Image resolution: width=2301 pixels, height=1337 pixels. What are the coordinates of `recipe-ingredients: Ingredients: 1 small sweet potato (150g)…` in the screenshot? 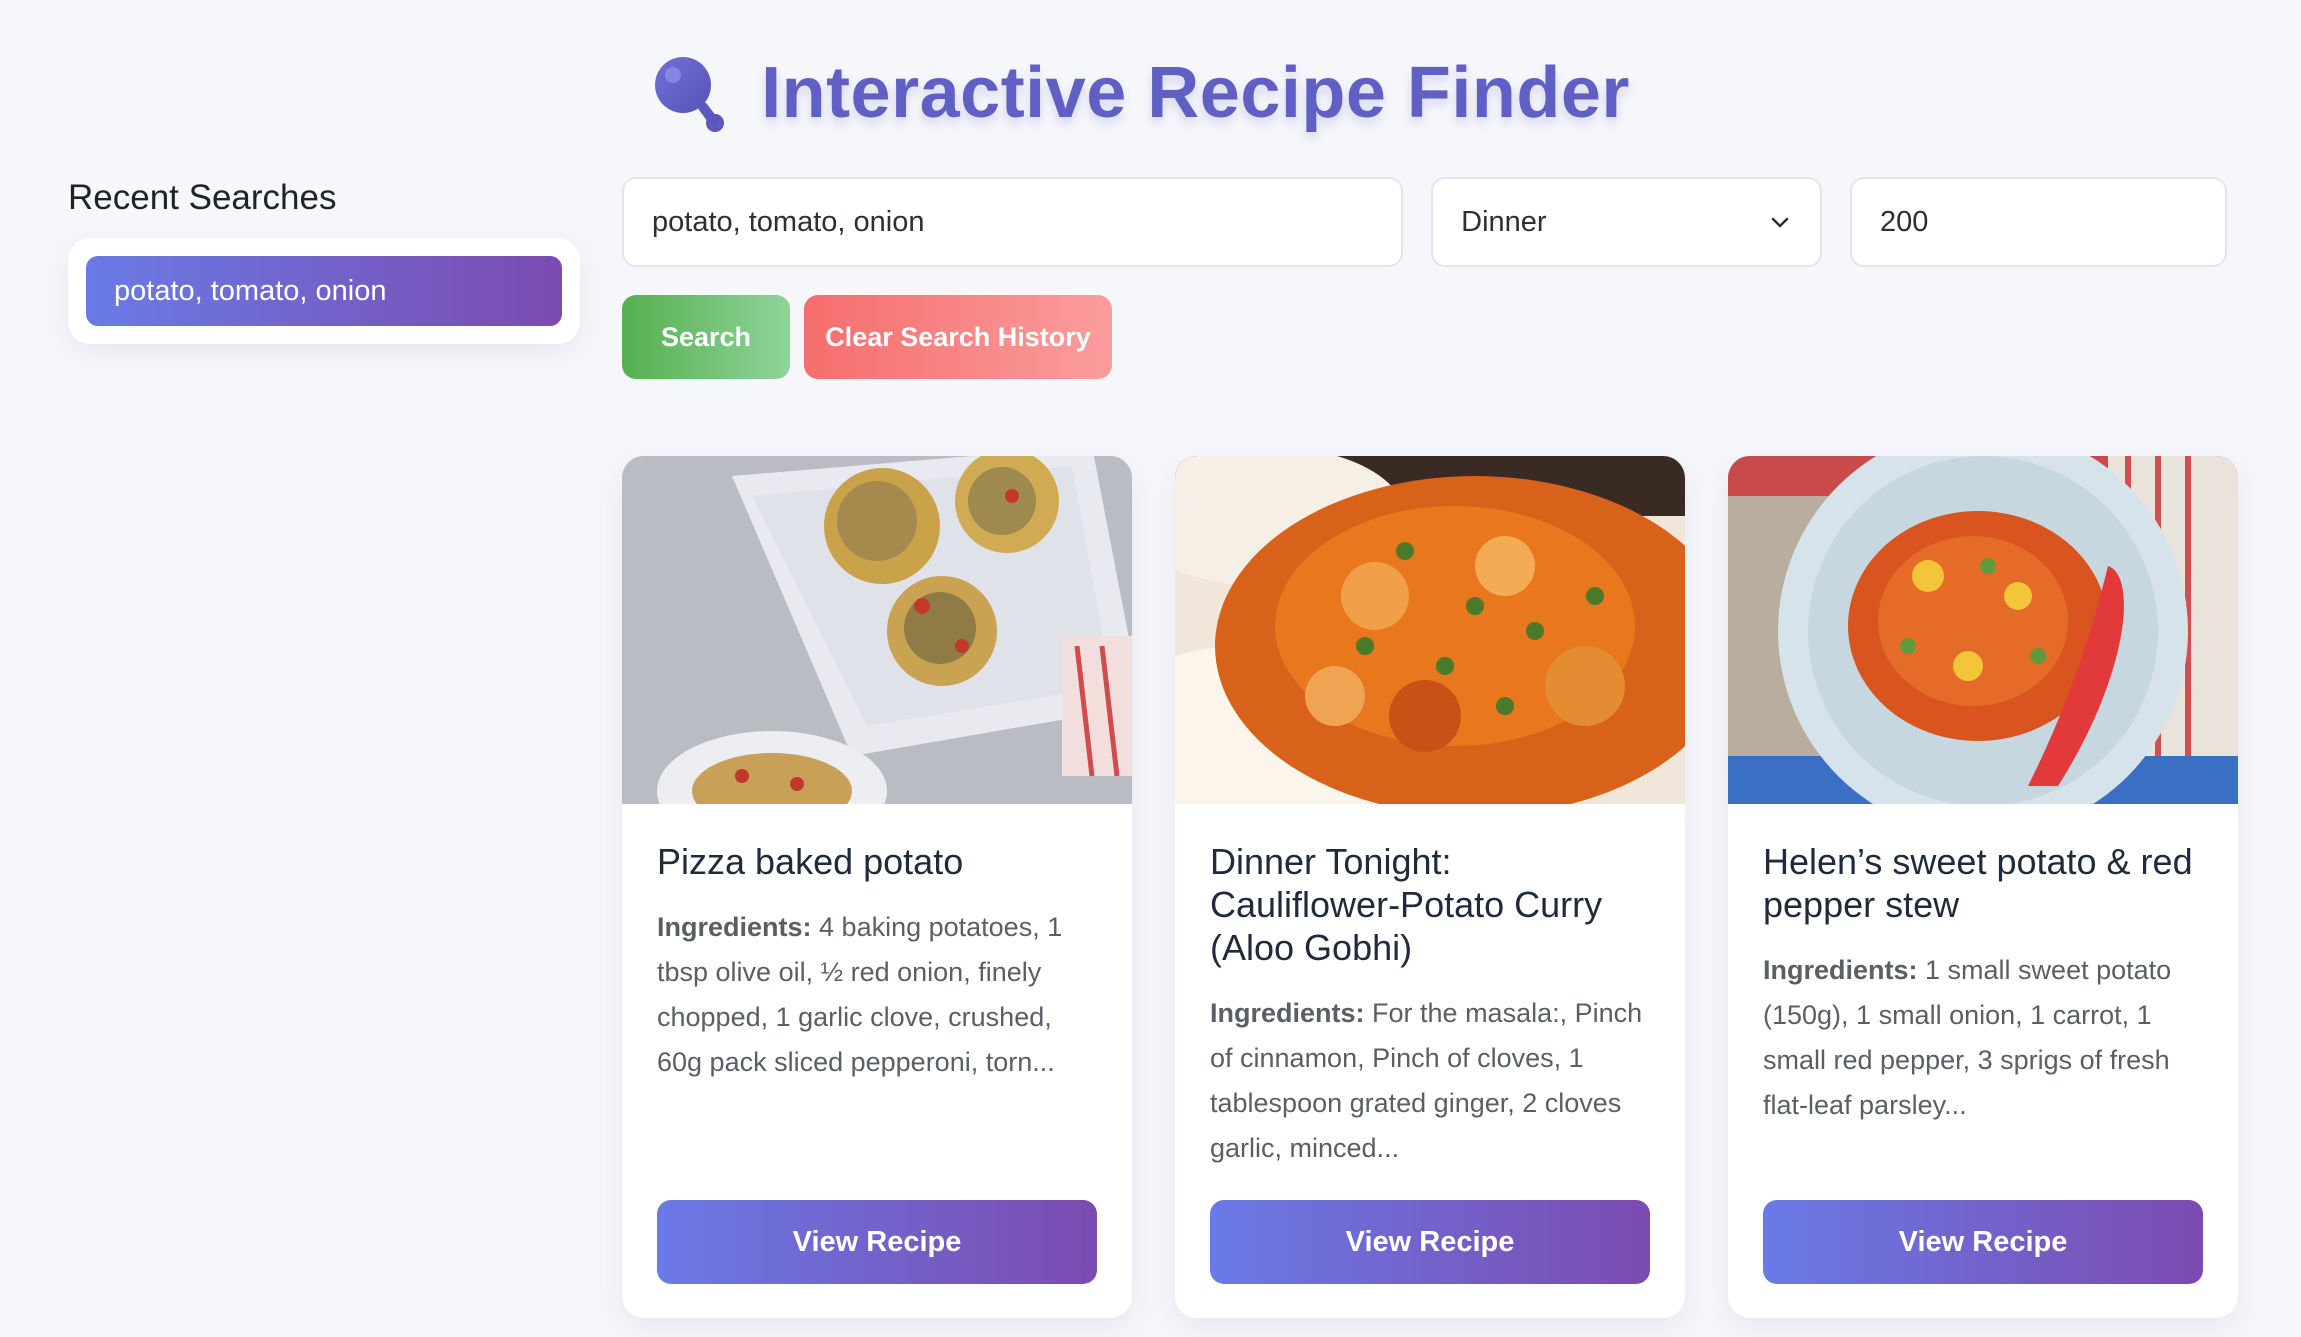 It's located at (1983, 1038).